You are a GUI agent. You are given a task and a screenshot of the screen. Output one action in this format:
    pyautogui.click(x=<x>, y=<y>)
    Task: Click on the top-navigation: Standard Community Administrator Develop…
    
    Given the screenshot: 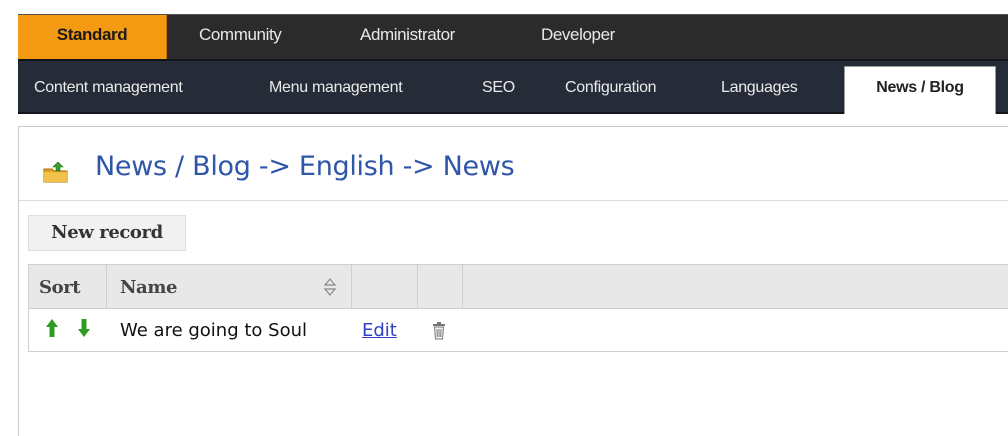 What is the action you would take?
    pyautogui.click(x=513, y=36)
    